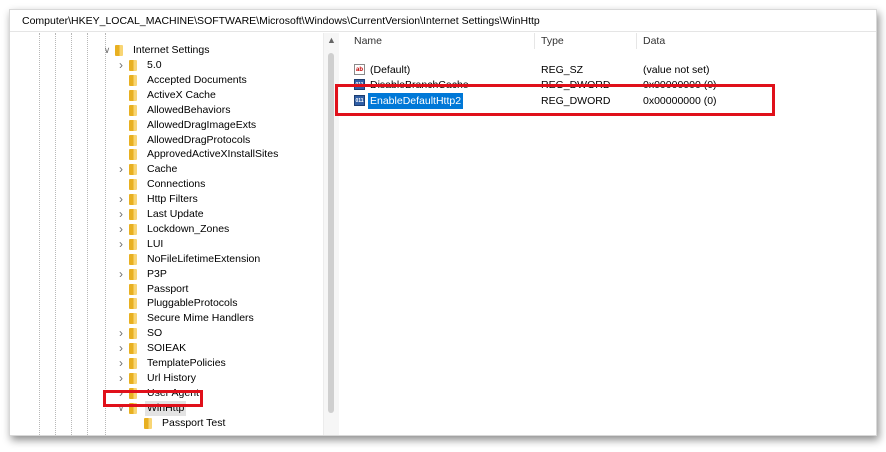 The image size is (886, 452). What do you see at coordinates (359, 69) in the screenshot?
I see `string-value-icon: ab` at bounding box center [359, 69].